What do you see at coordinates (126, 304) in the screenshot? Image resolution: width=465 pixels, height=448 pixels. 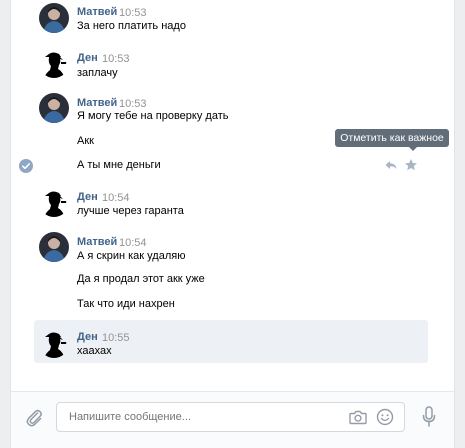 I see `message-text: Так что иди нахрен` at bounding box center [126, 304].